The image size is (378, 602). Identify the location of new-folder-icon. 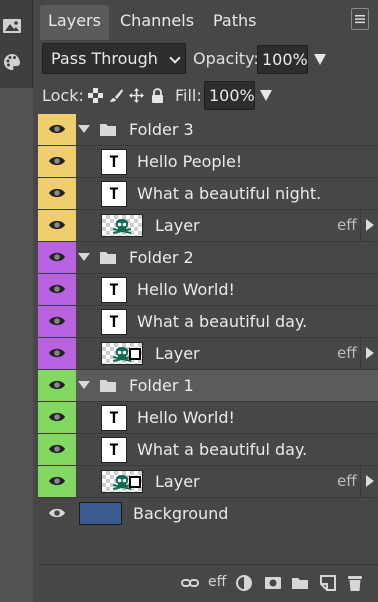
(300, 583).